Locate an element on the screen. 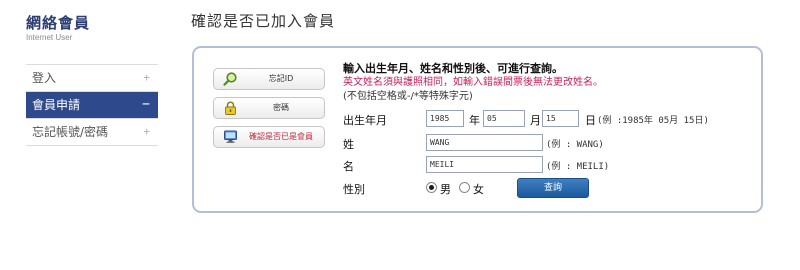 The image size is (800, 270). form-note: (不包括空格或-/*等特殊字元) is located at coordinates (408, 96).